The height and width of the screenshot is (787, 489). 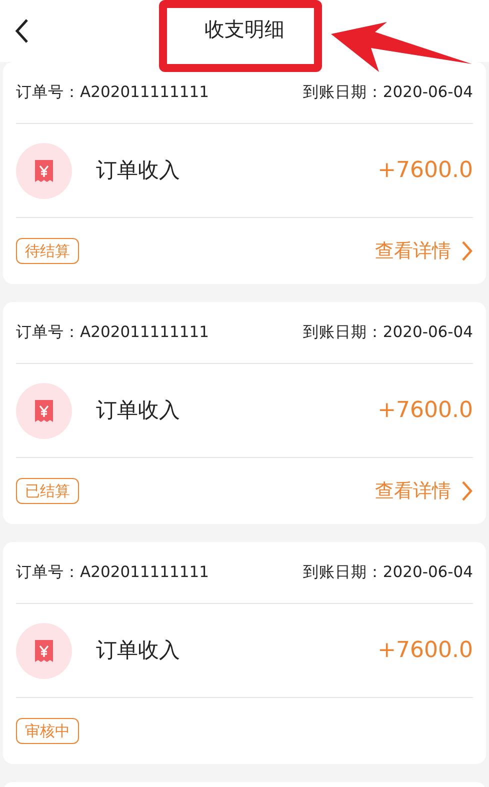 What do you see at coordinates (47, 491) in the screenshot?
I see `status-tag: 已结算` at bounding box center [47, 491].